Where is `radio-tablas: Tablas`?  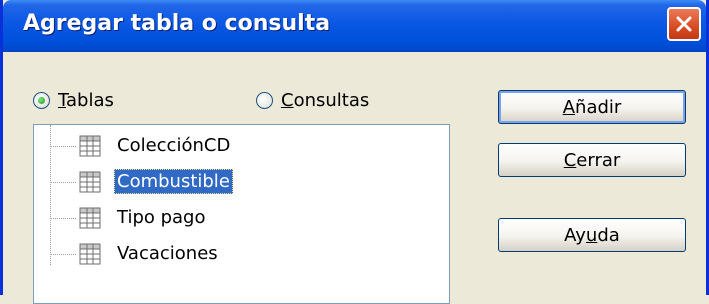
radio-tablas: Tablas is located at coordinates (73, 100).